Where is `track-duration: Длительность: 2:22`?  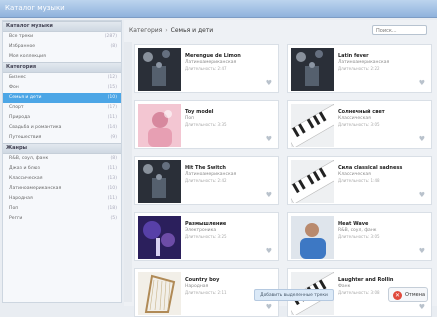
track-duration: Длительность: 2:22 is located at coordinates (359, 68).